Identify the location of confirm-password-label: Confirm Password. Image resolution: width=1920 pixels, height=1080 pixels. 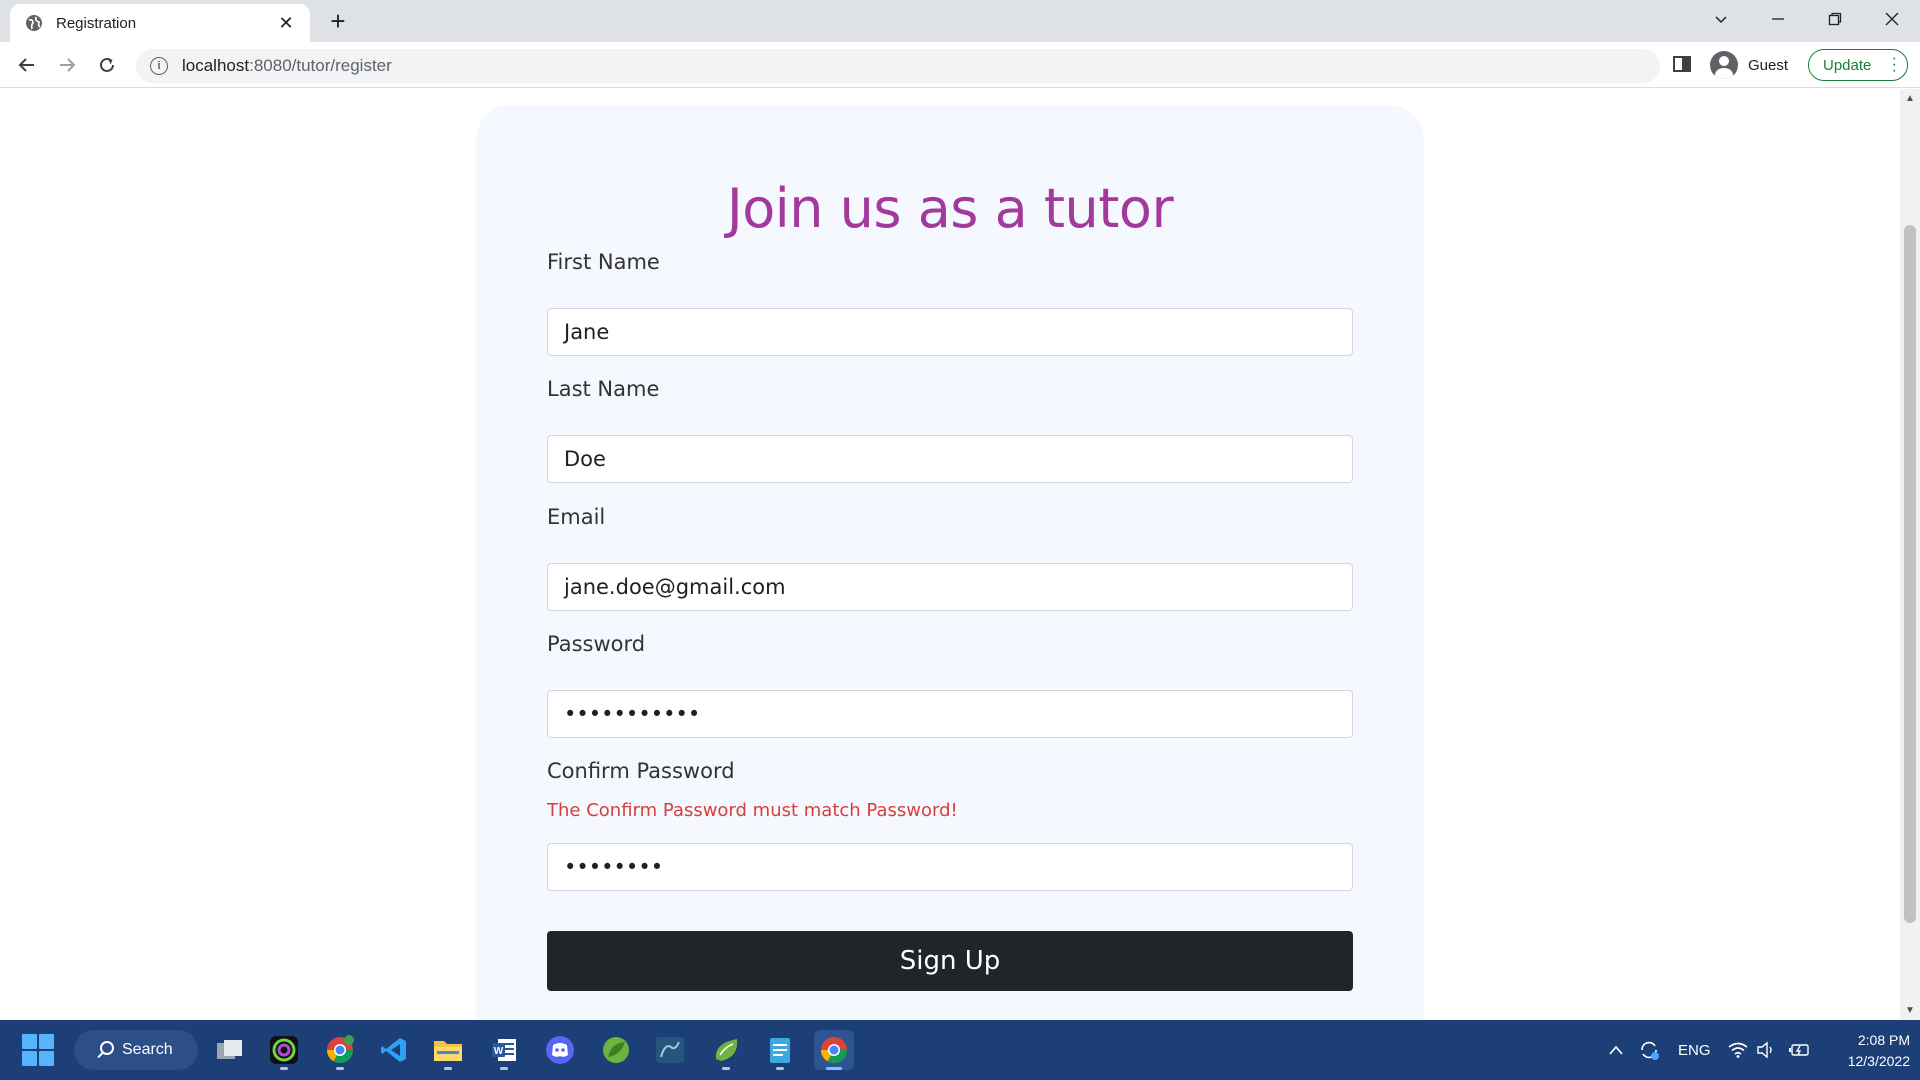
(641, 771).